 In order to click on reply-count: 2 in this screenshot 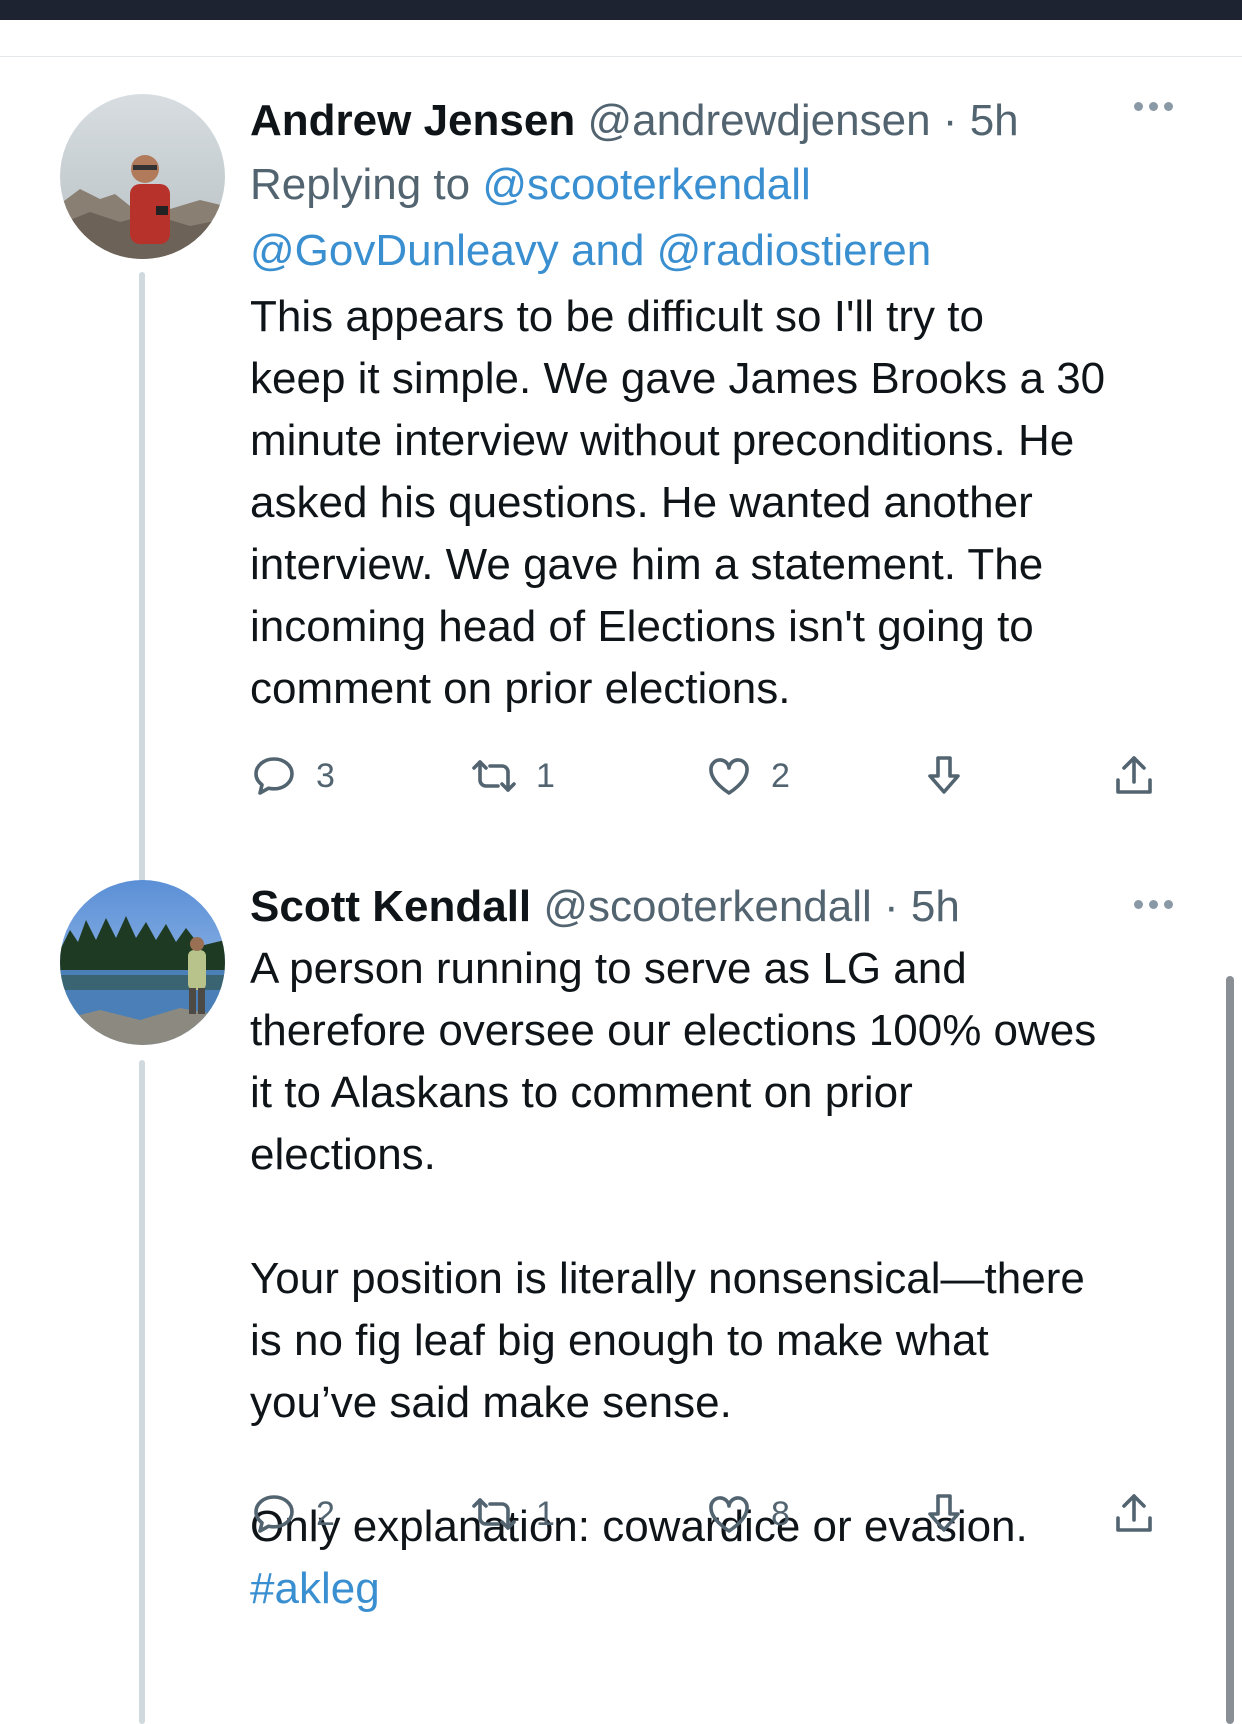, I will do `click(325, 1513)`.